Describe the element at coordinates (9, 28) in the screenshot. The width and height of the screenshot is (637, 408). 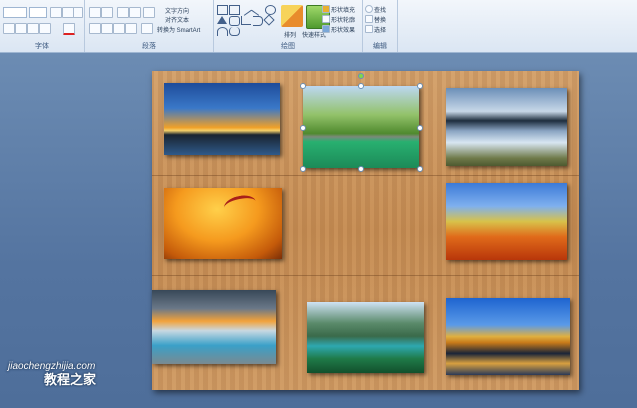
I see `bold-icon` at that location.